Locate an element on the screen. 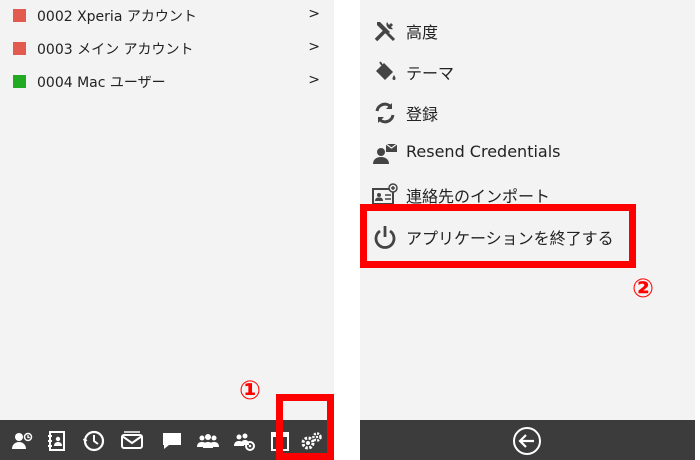 This screenshot has height=460, width=700. menu-item-resend-credentials: Resend Credentials is located at coordinates (532, 153).